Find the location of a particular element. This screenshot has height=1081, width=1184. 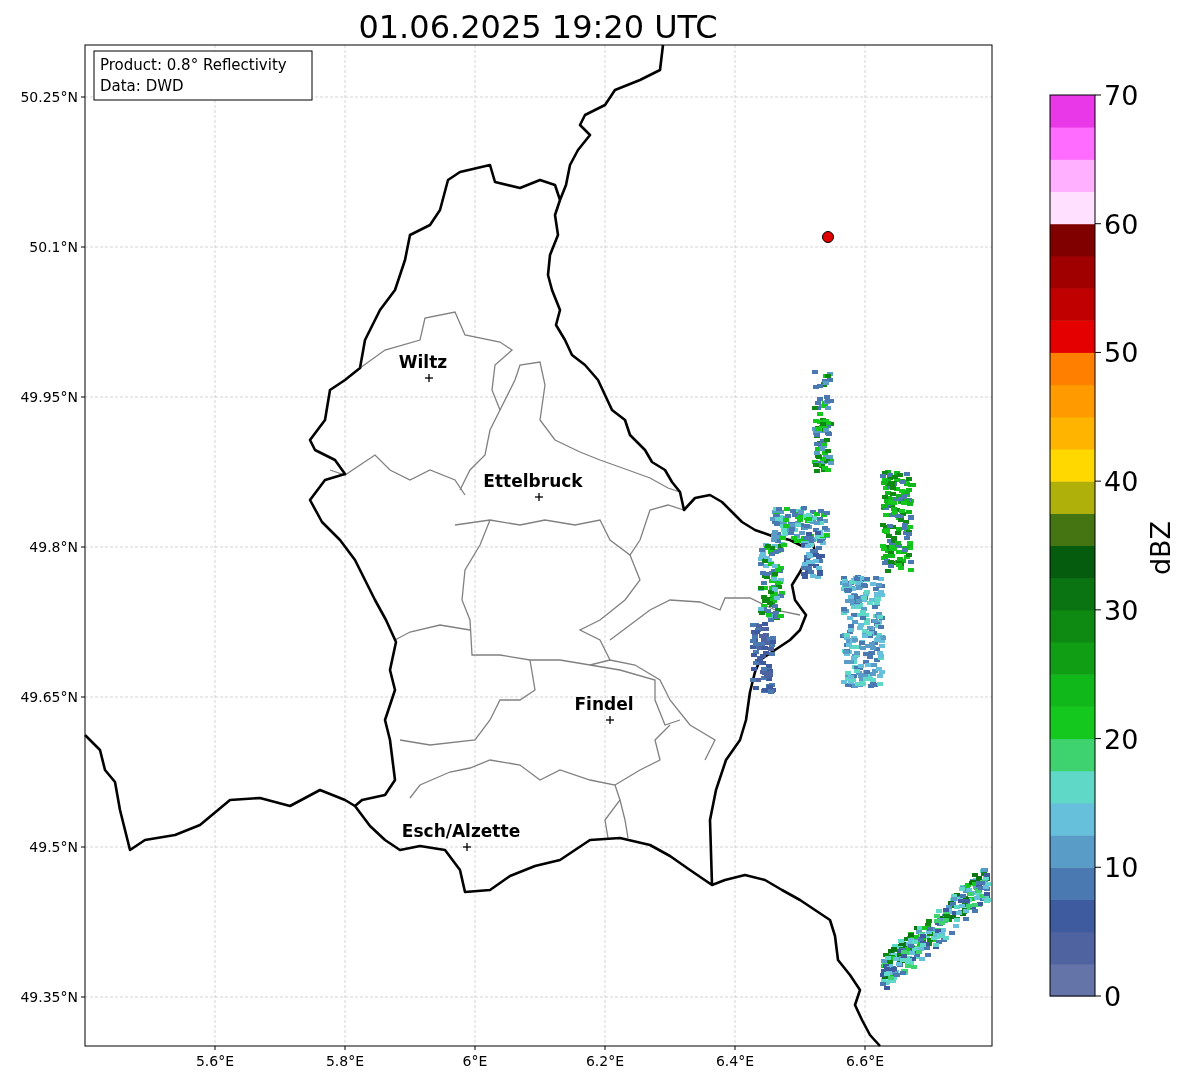

longitude-label: 6.6°E is located at coordinates (865, 1061).